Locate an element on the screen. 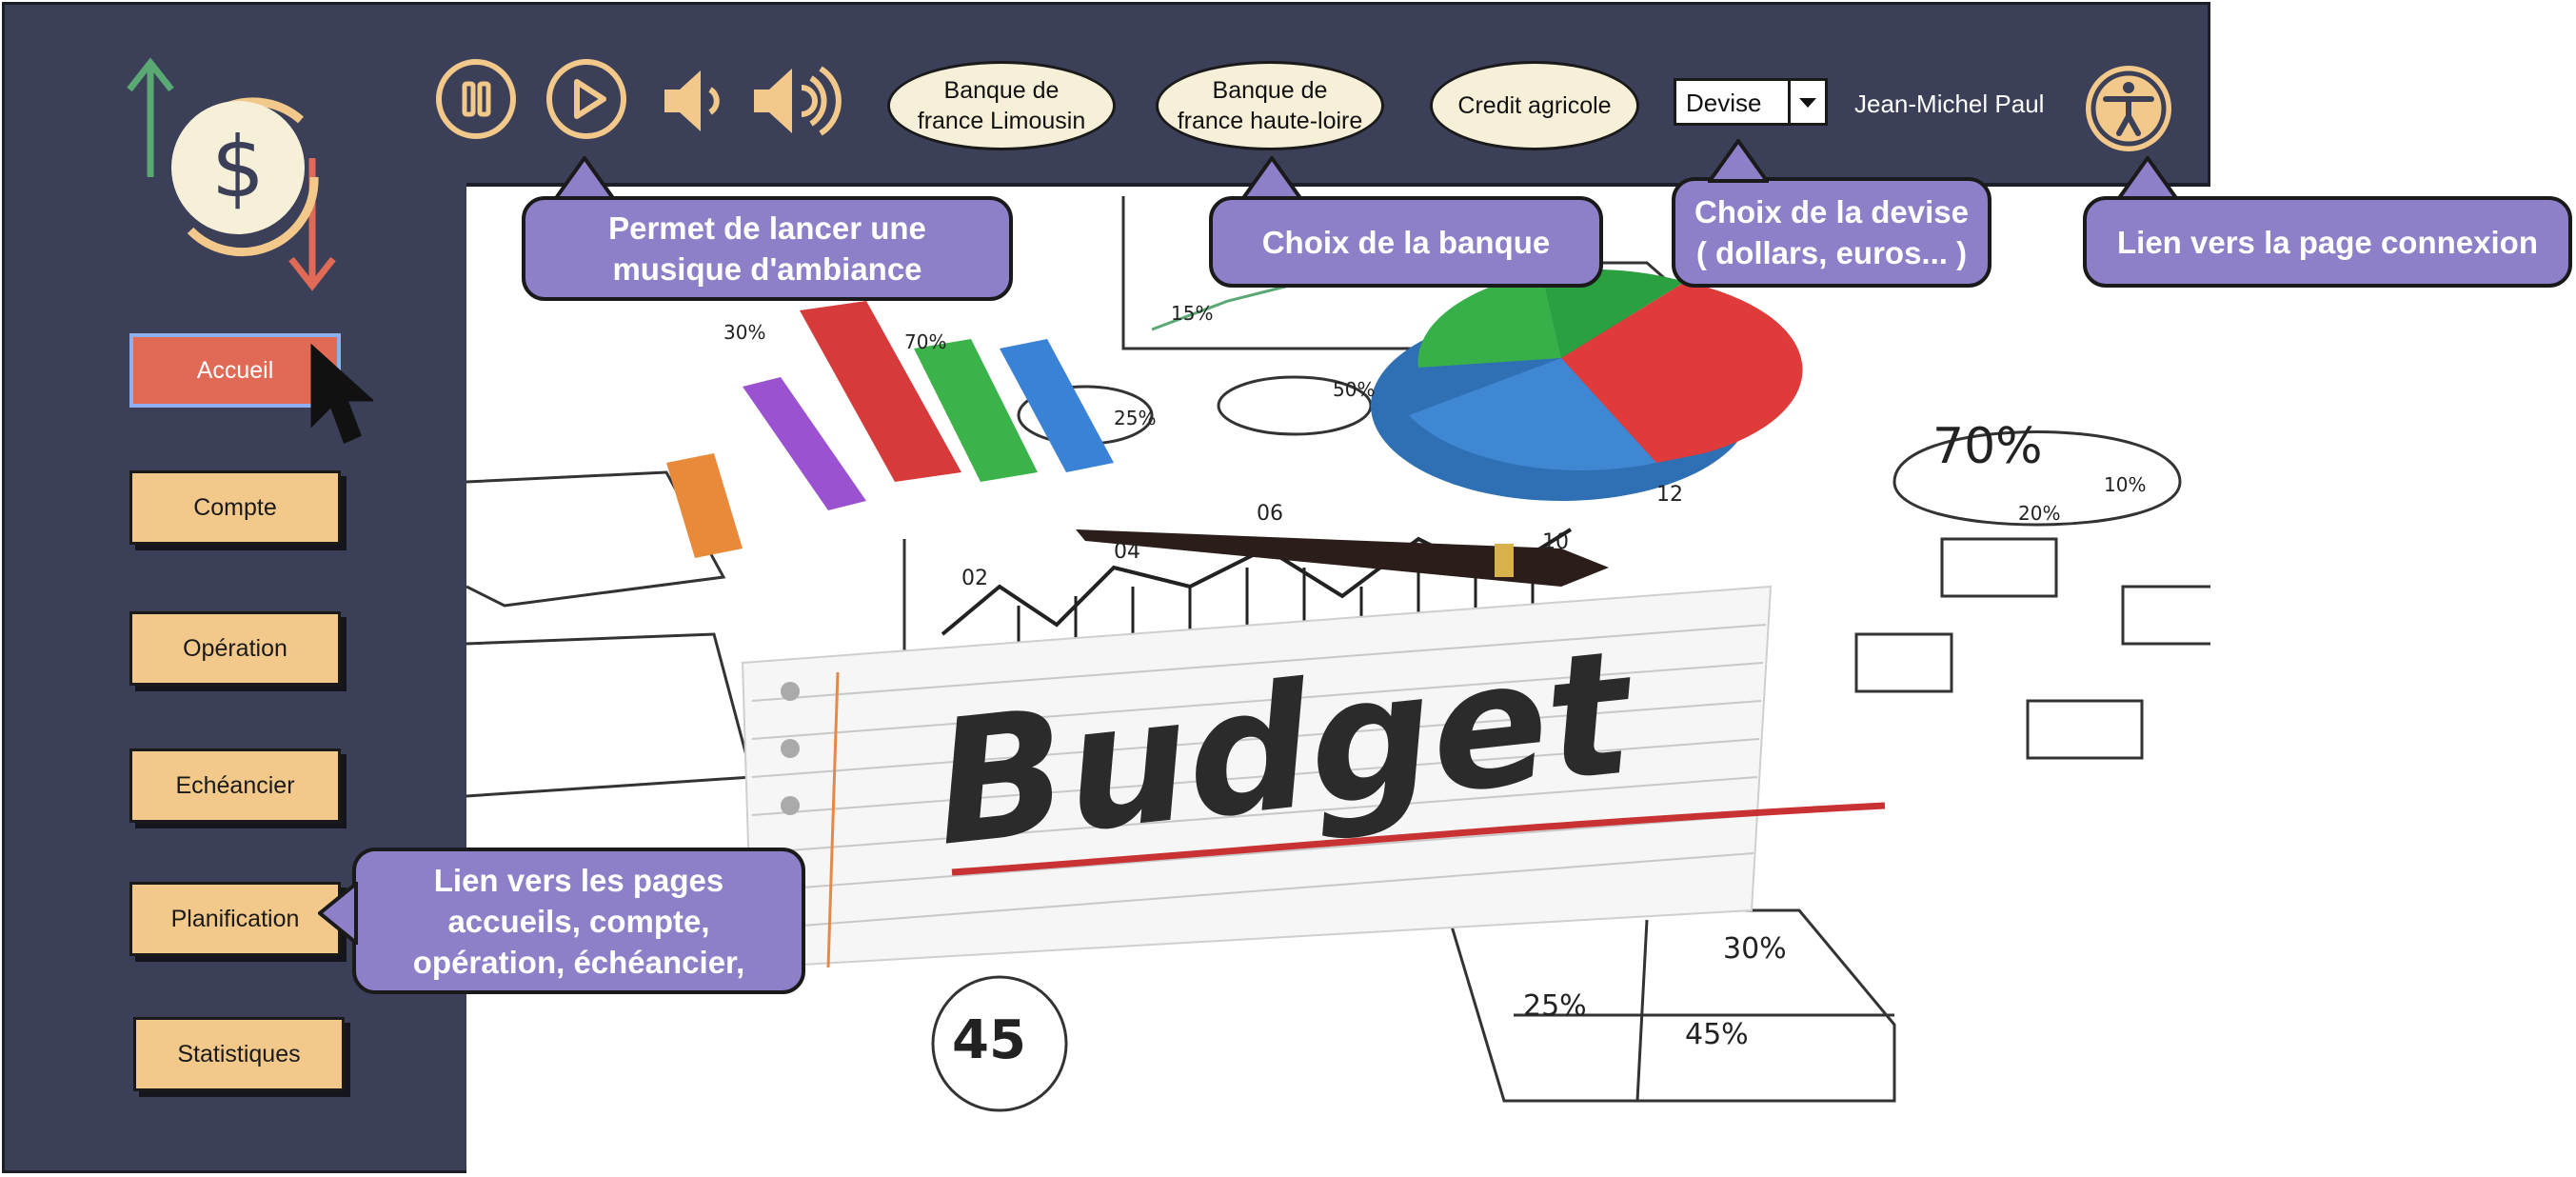  label-15: 15% is located at coordinates (1192, 313).